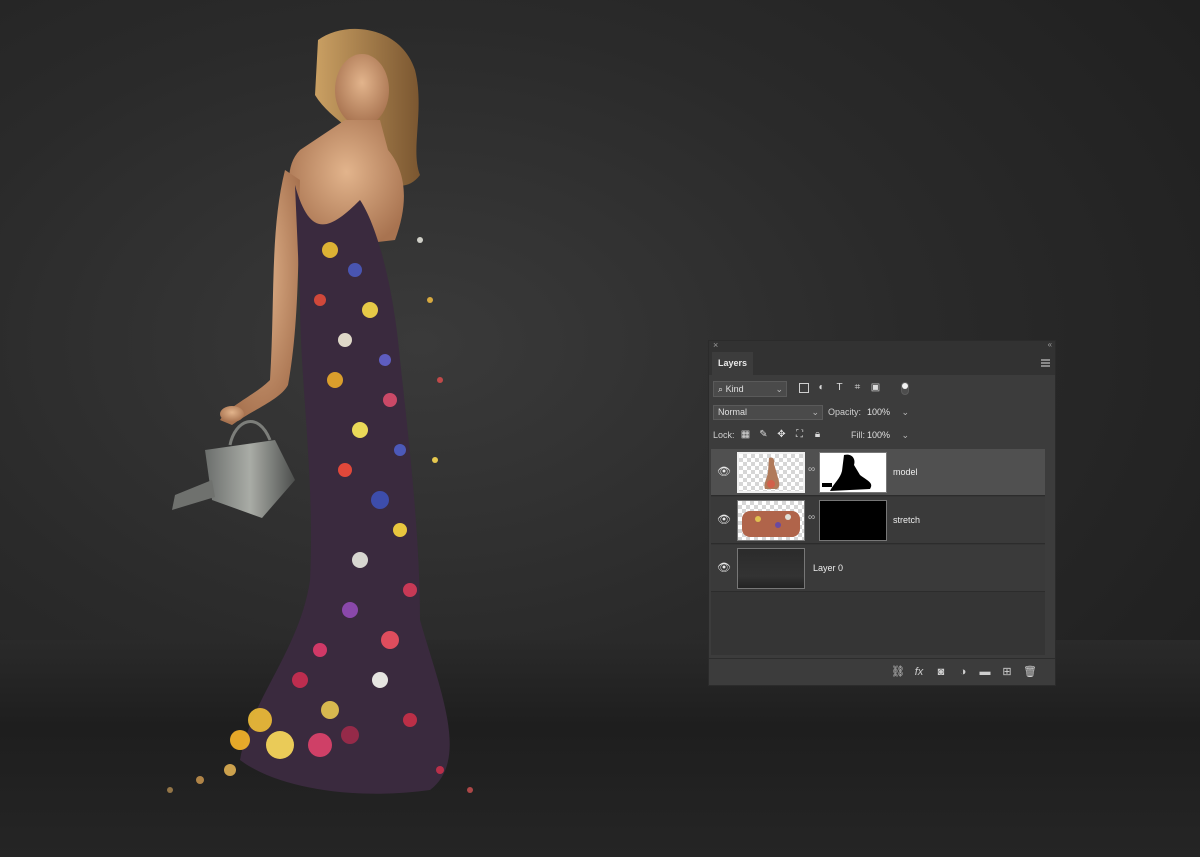 Image resolution: width=1200 pixels, height=857 pixels. What do you see at coordinates (905, 472) in the screenshot?
I see `layer-name: model` at bounding box center [905, 472].